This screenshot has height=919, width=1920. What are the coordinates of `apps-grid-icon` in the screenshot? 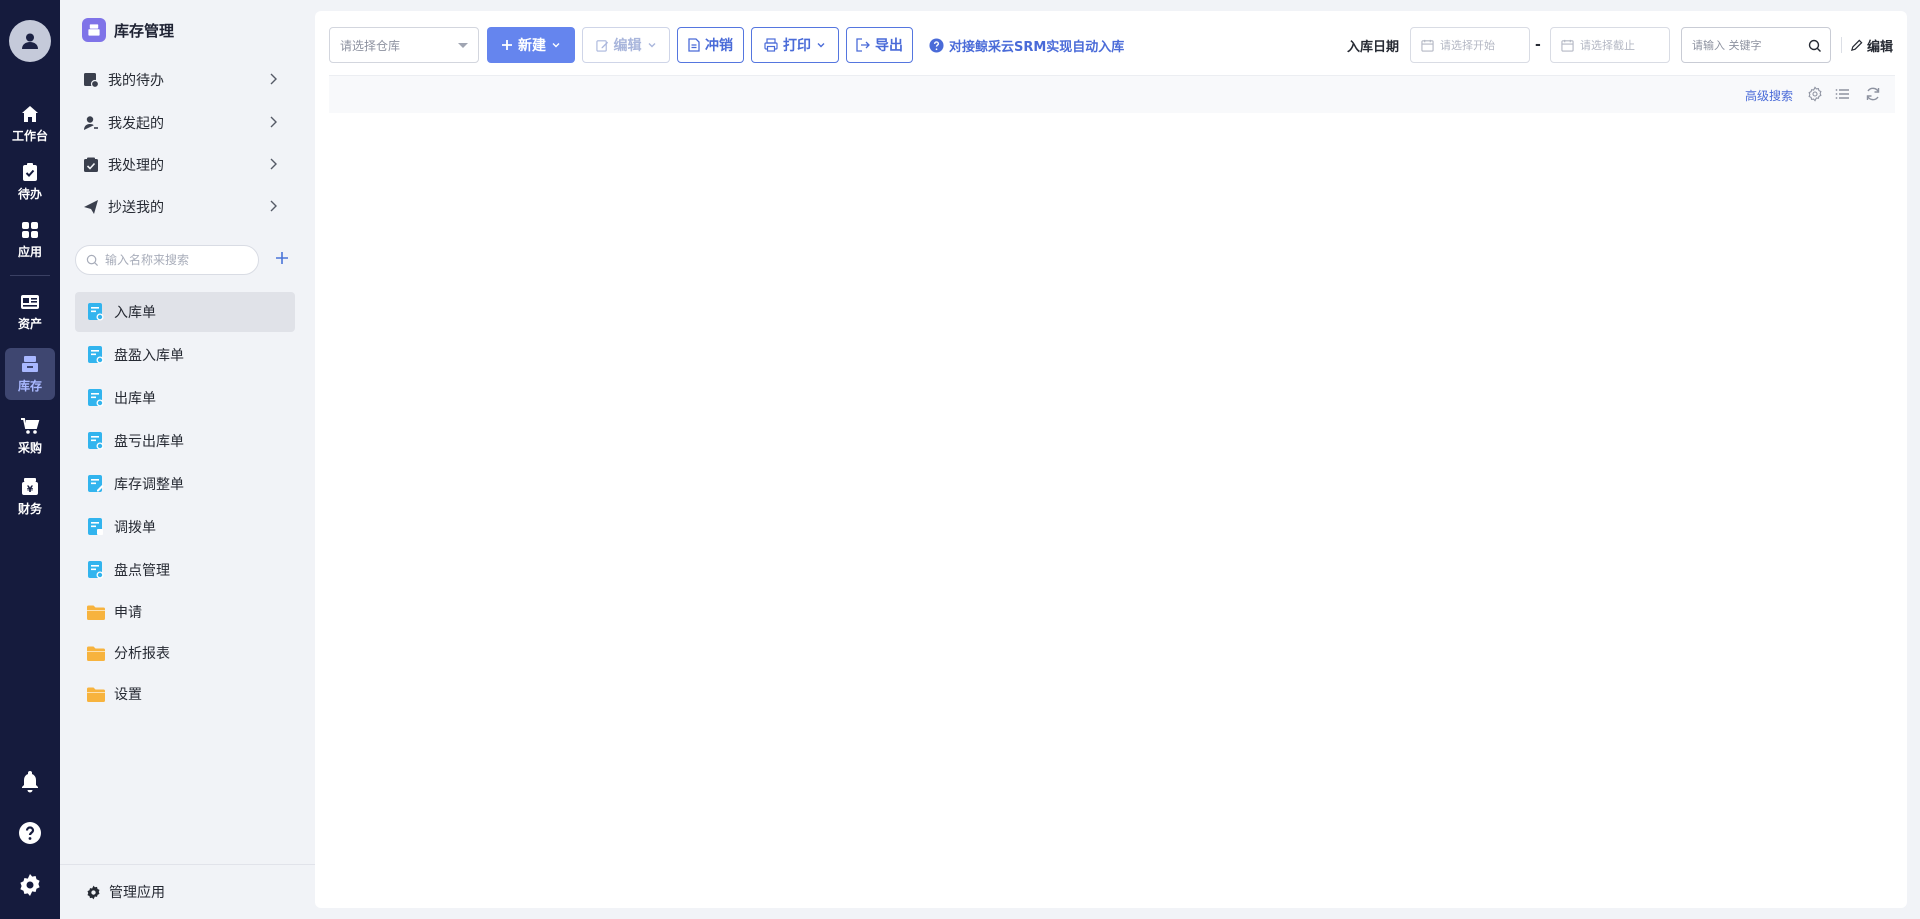 It's located at (30, 230).